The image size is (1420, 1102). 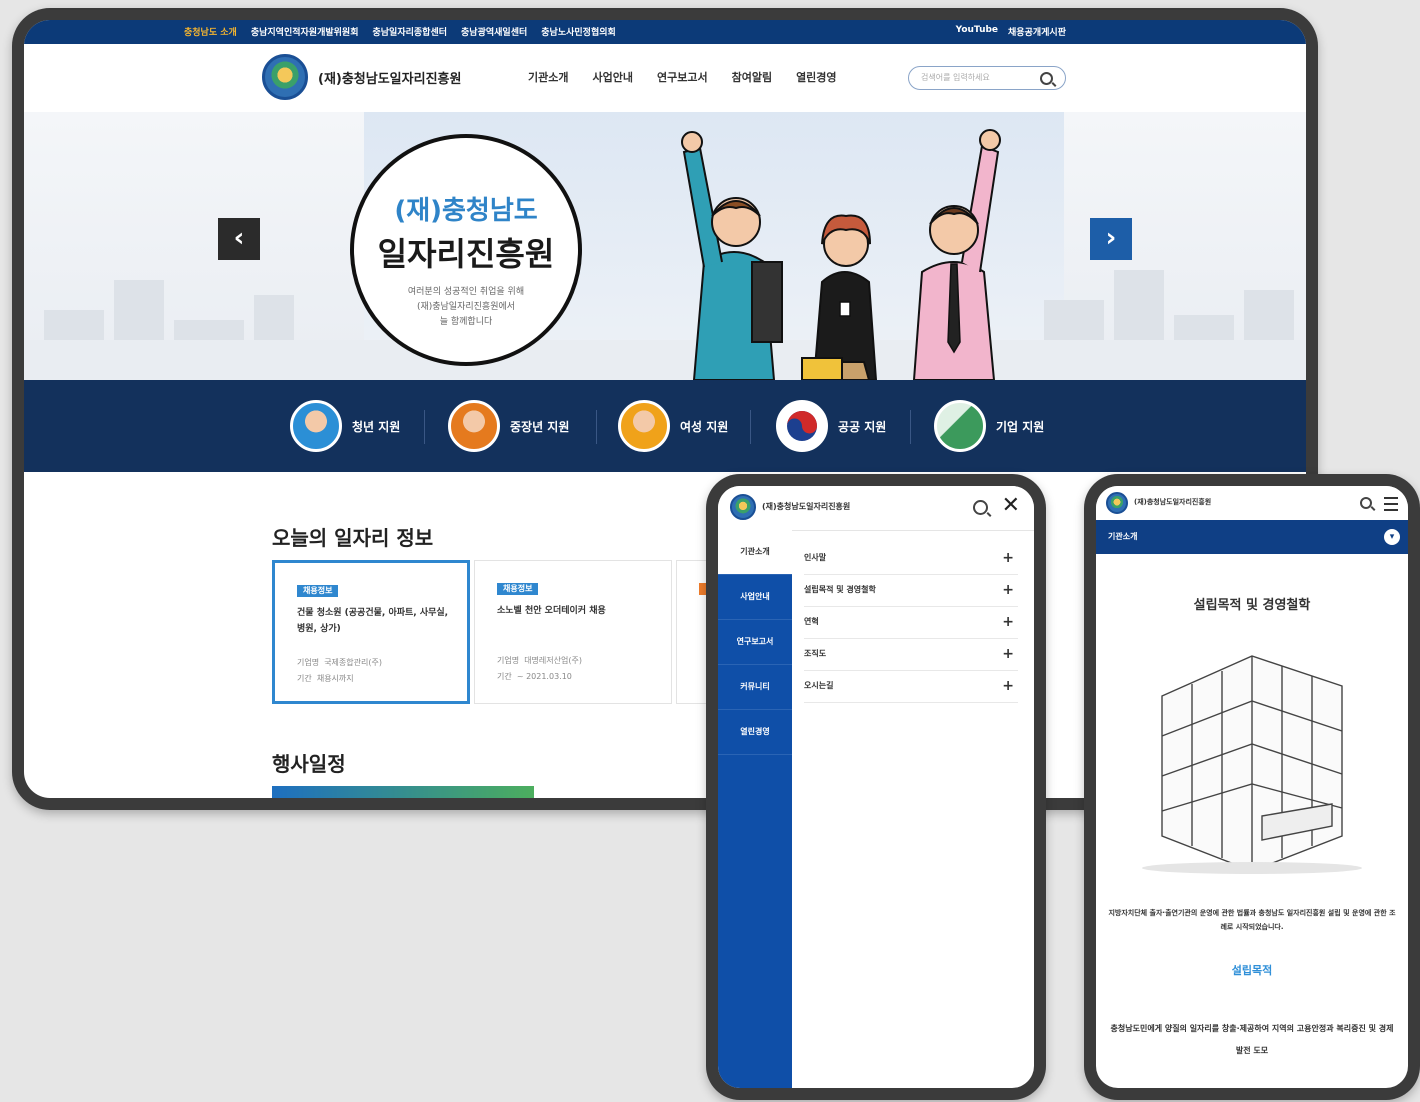 I want to click on nav-item-participation: 참여알림, so click(x=752, y=77).